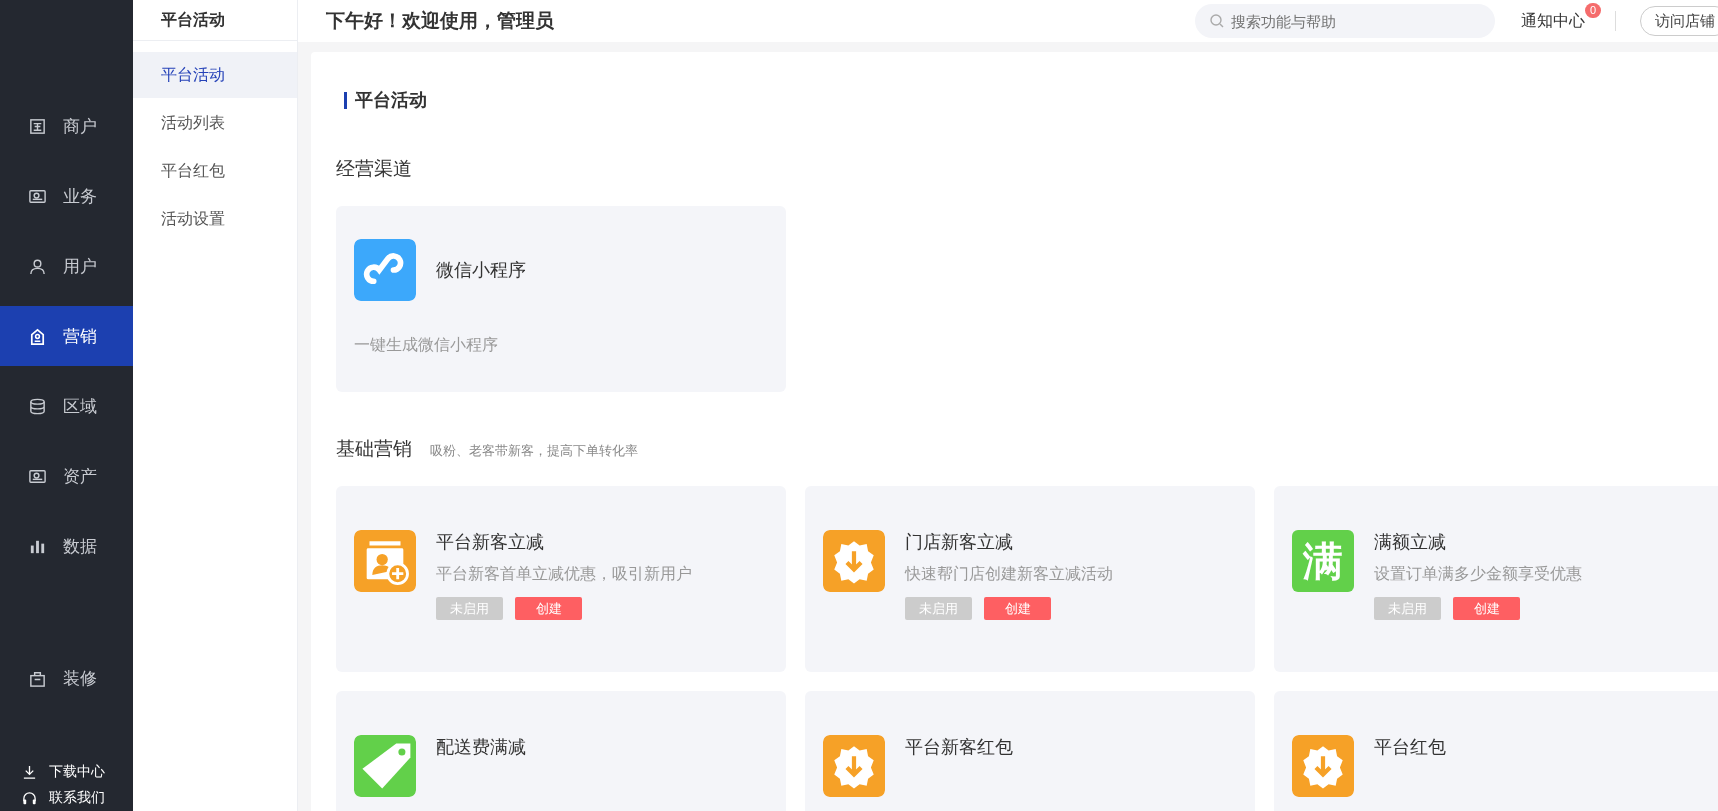 The height and width of the screenshot is (811, 1718). I want to click on card-description: 设置订单满多少金额享受优惠, so click(1478, 574).